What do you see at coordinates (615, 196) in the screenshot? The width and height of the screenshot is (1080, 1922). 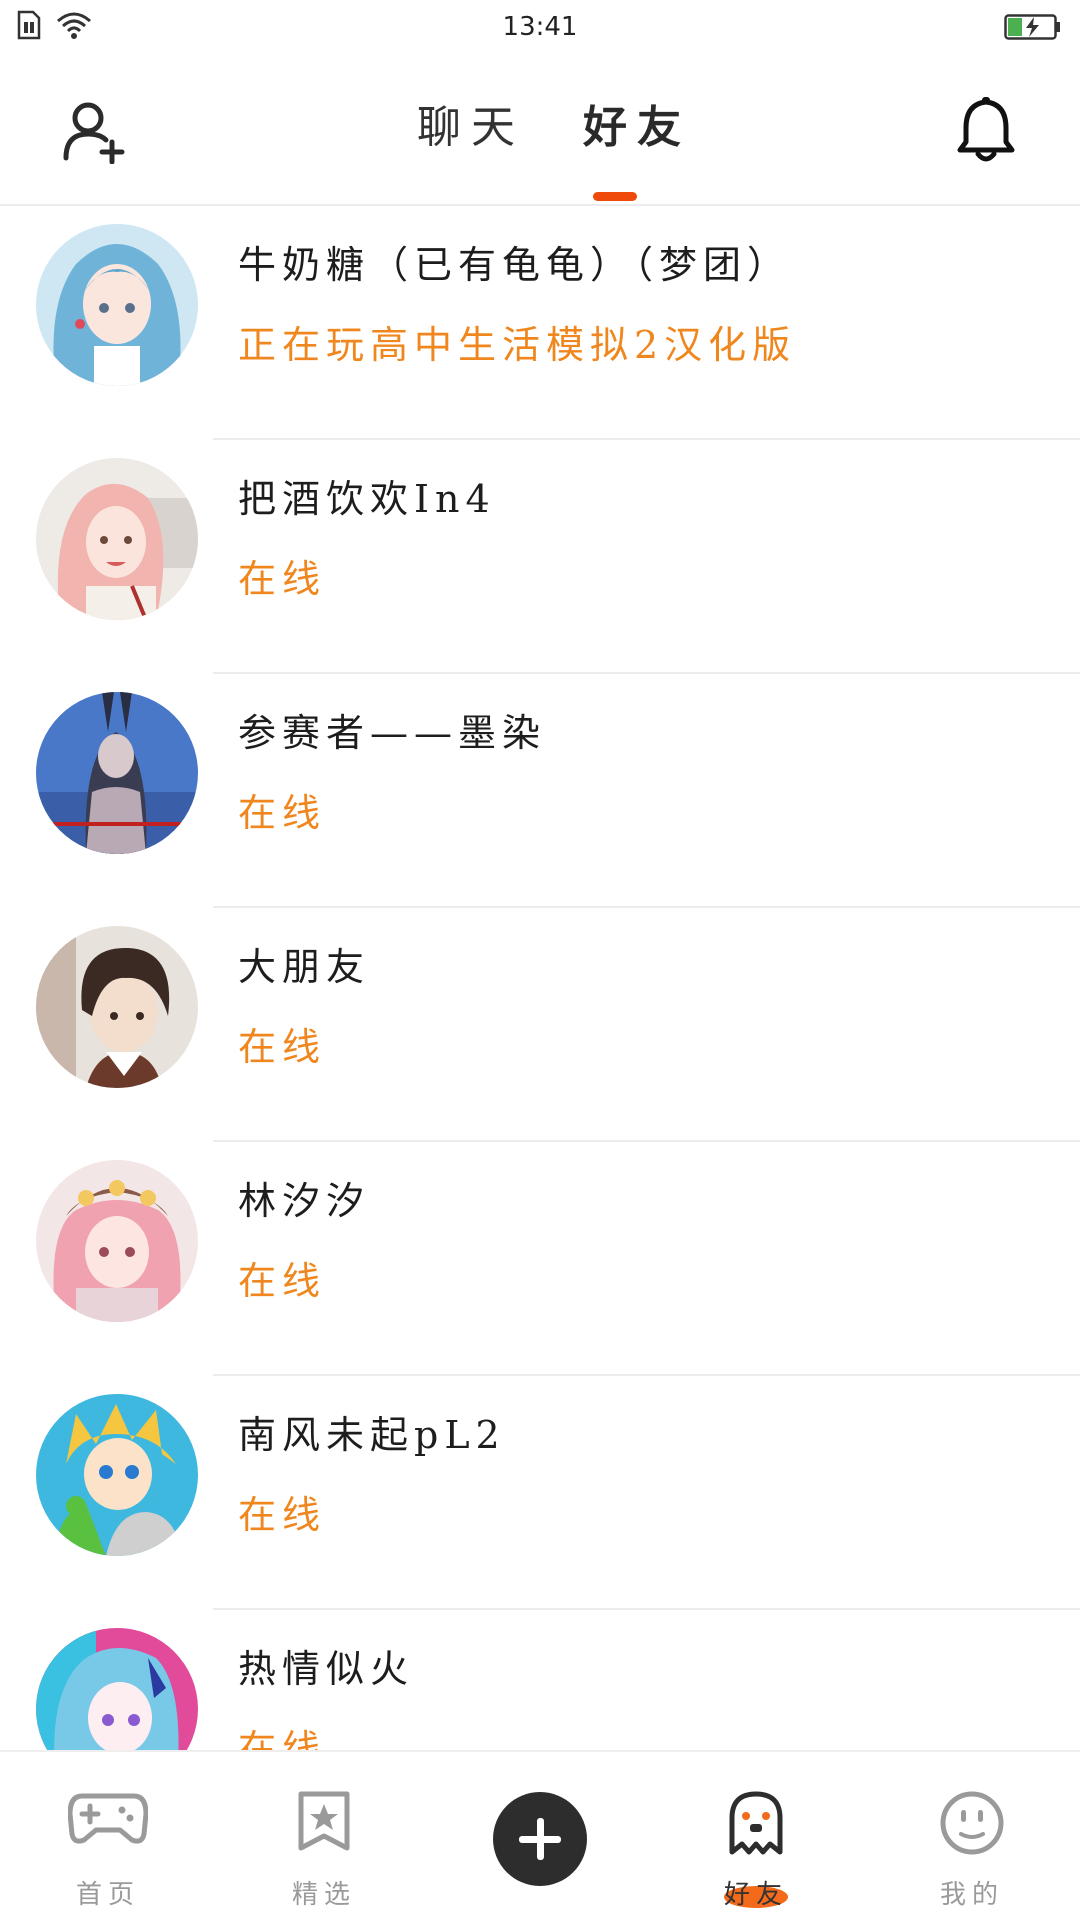 I see `active-tab-indicator` at bounding box center [615, 196].